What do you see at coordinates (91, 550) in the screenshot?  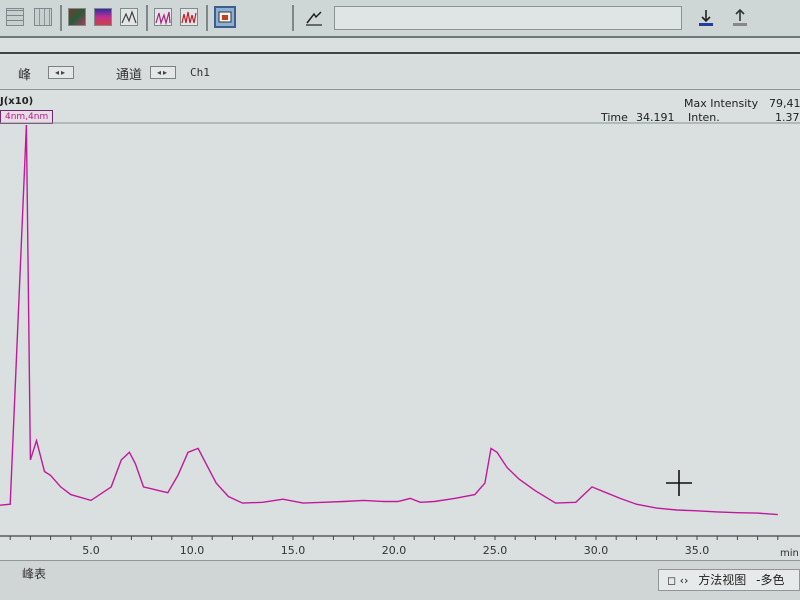 I see `x-tick-label: 5.0` at bounding box center [91, 550].